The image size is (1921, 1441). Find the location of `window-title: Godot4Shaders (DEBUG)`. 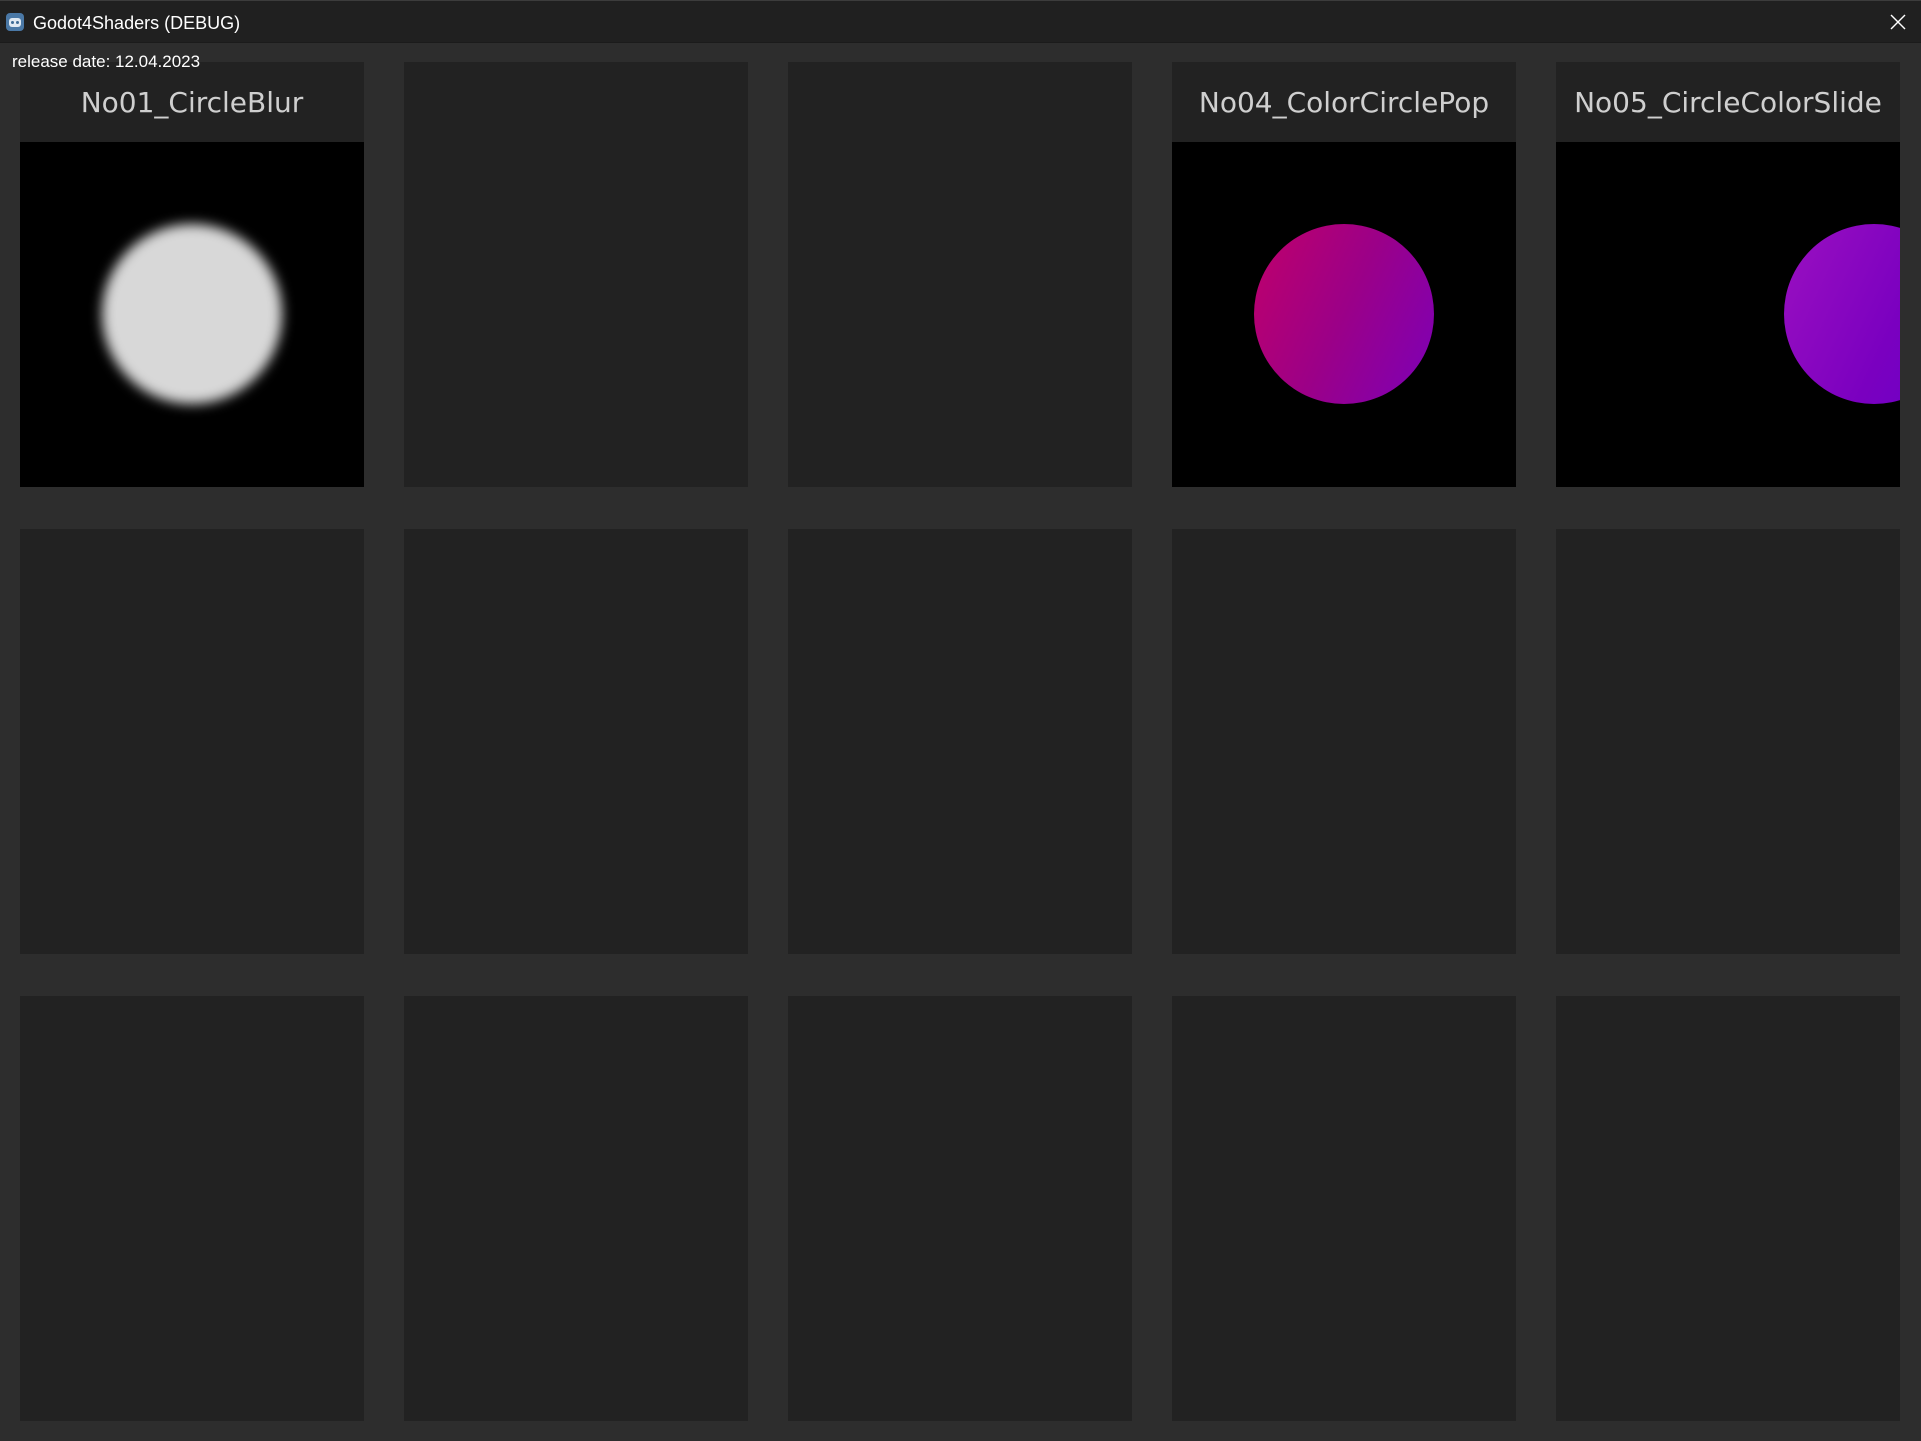

window-title: Godot4Shaders (DEBUG) is located at coordinates (137, 23).